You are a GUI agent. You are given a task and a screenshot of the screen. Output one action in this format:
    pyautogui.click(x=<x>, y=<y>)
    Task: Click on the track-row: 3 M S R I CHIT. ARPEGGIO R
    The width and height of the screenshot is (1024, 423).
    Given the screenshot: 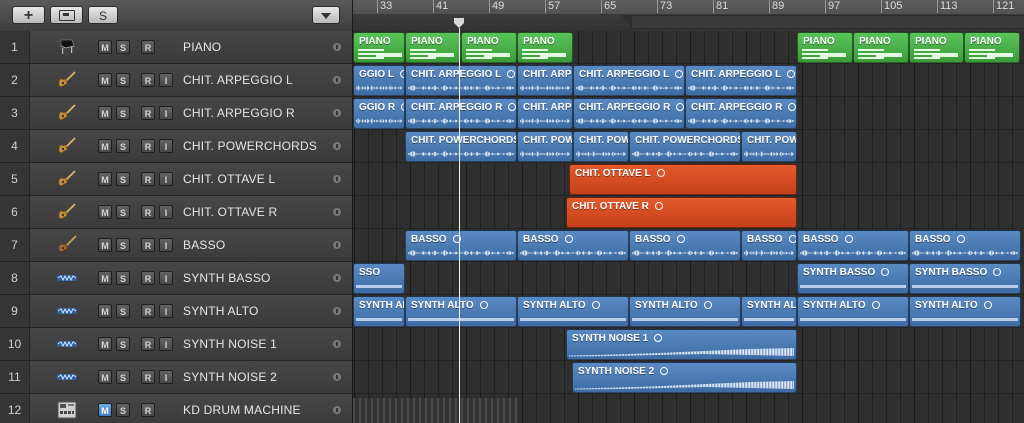 What is the action you would take?
    pyautogui.click(x=176, y=113)
    